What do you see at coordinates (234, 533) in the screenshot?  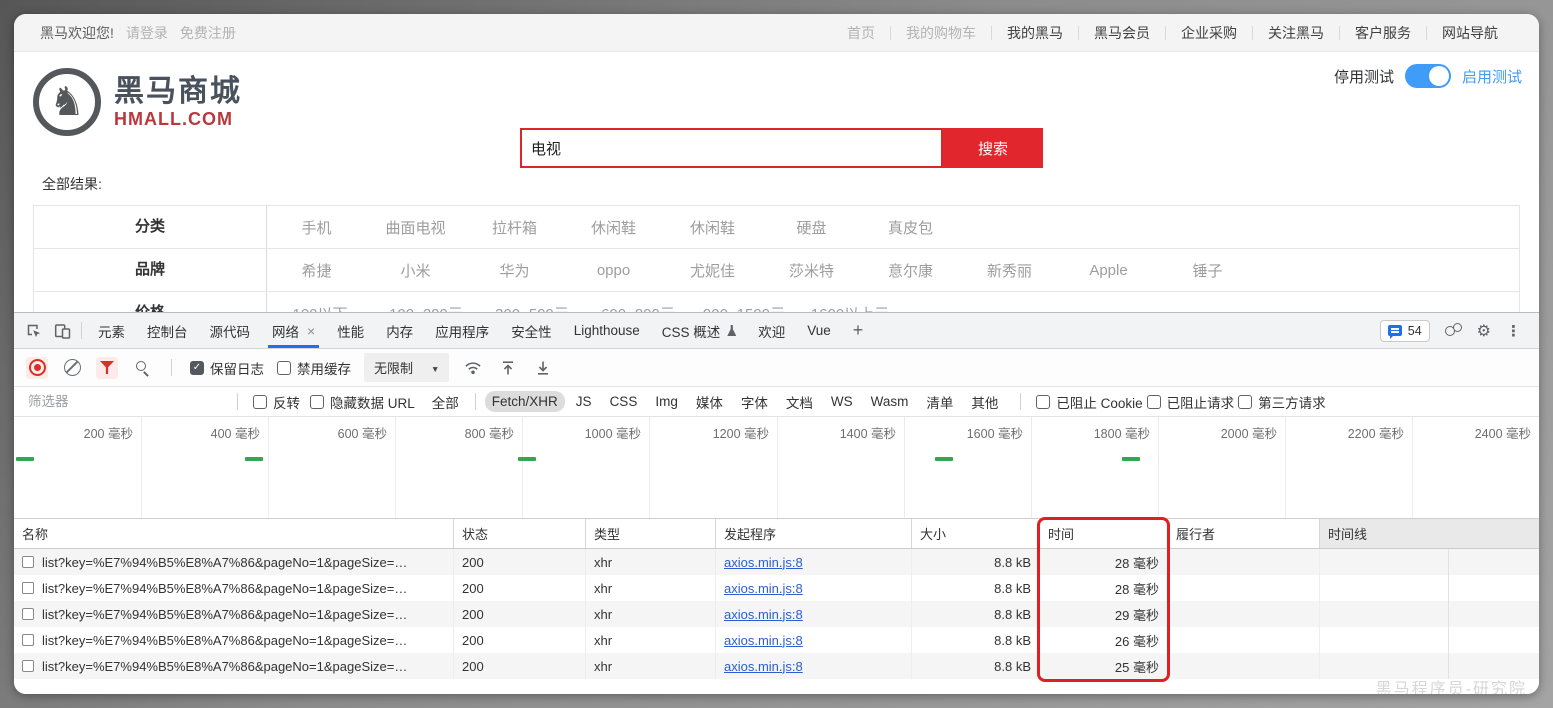 I see `column-header: 名称` at bounding box center [234, 533].